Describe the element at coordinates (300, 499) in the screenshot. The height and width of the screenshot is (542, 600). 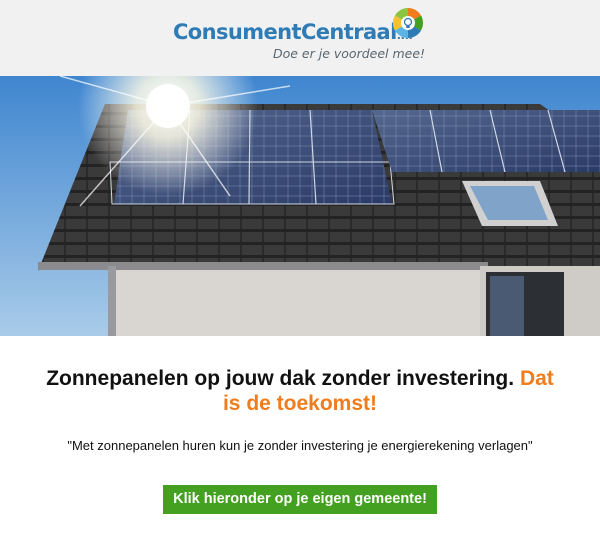
I see `cta-button: Klik hieronder op je eigen gemeente!` at that location.